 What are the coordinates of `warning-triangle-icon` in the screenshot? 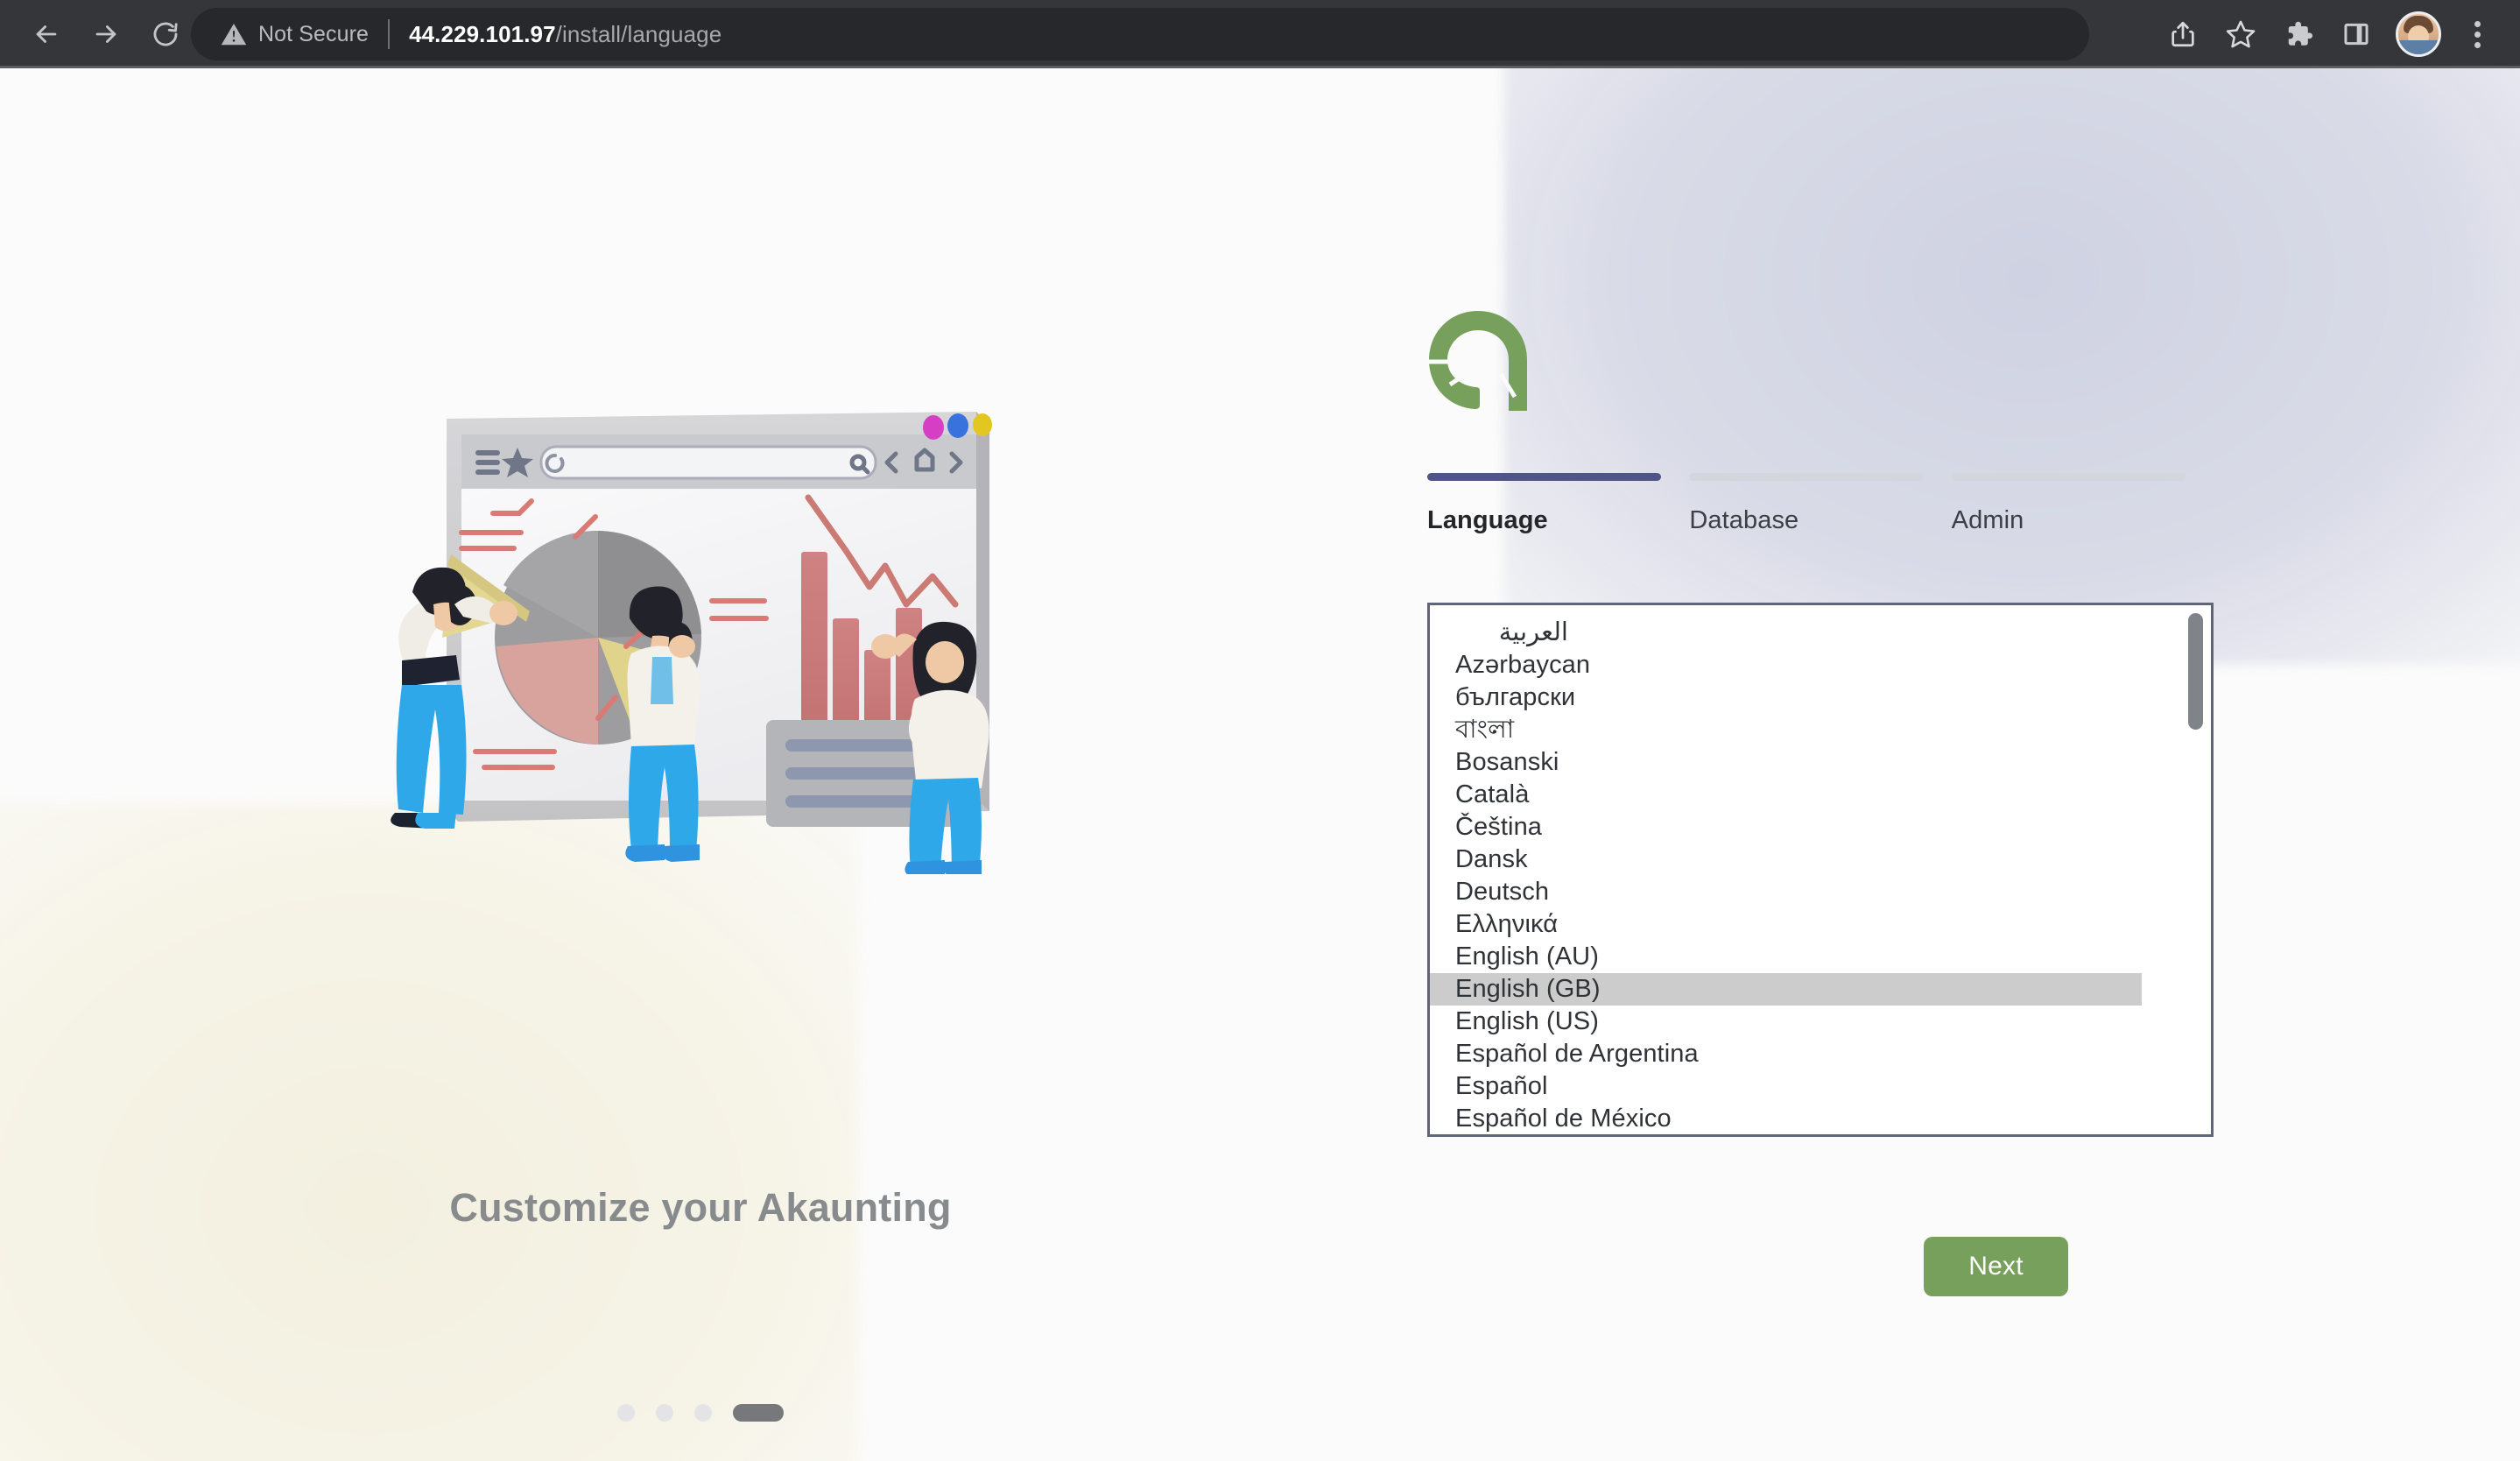 It's located at (234, 34).